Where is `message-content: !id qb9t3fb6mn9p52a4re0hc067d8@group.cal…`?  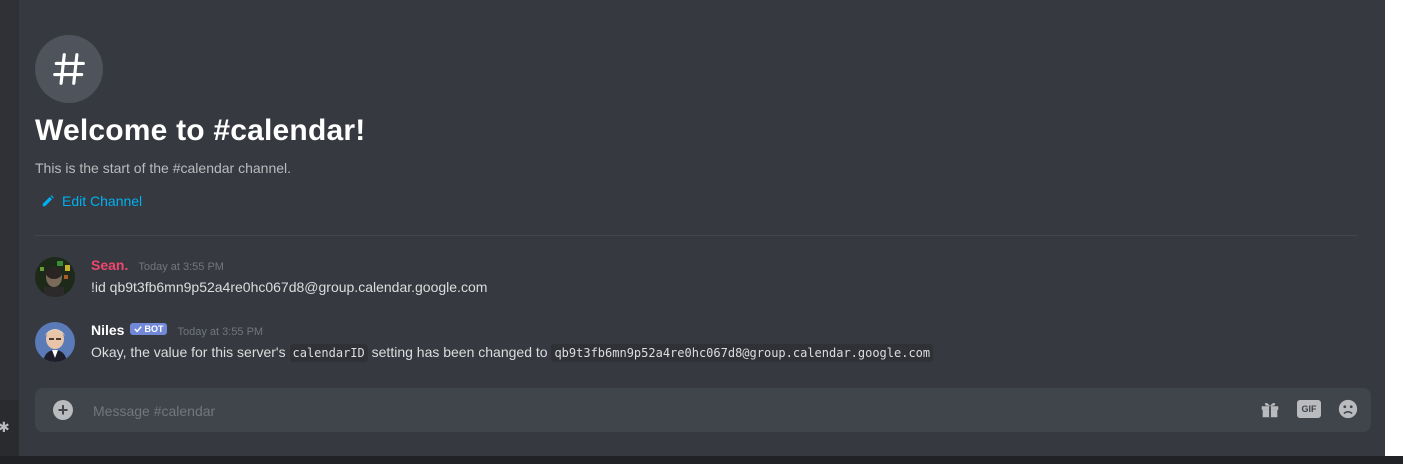 message-content: !id qb9t3fb6mn9p52a4re0hc067d8@group.cal… is located at coordinates (289, 287).